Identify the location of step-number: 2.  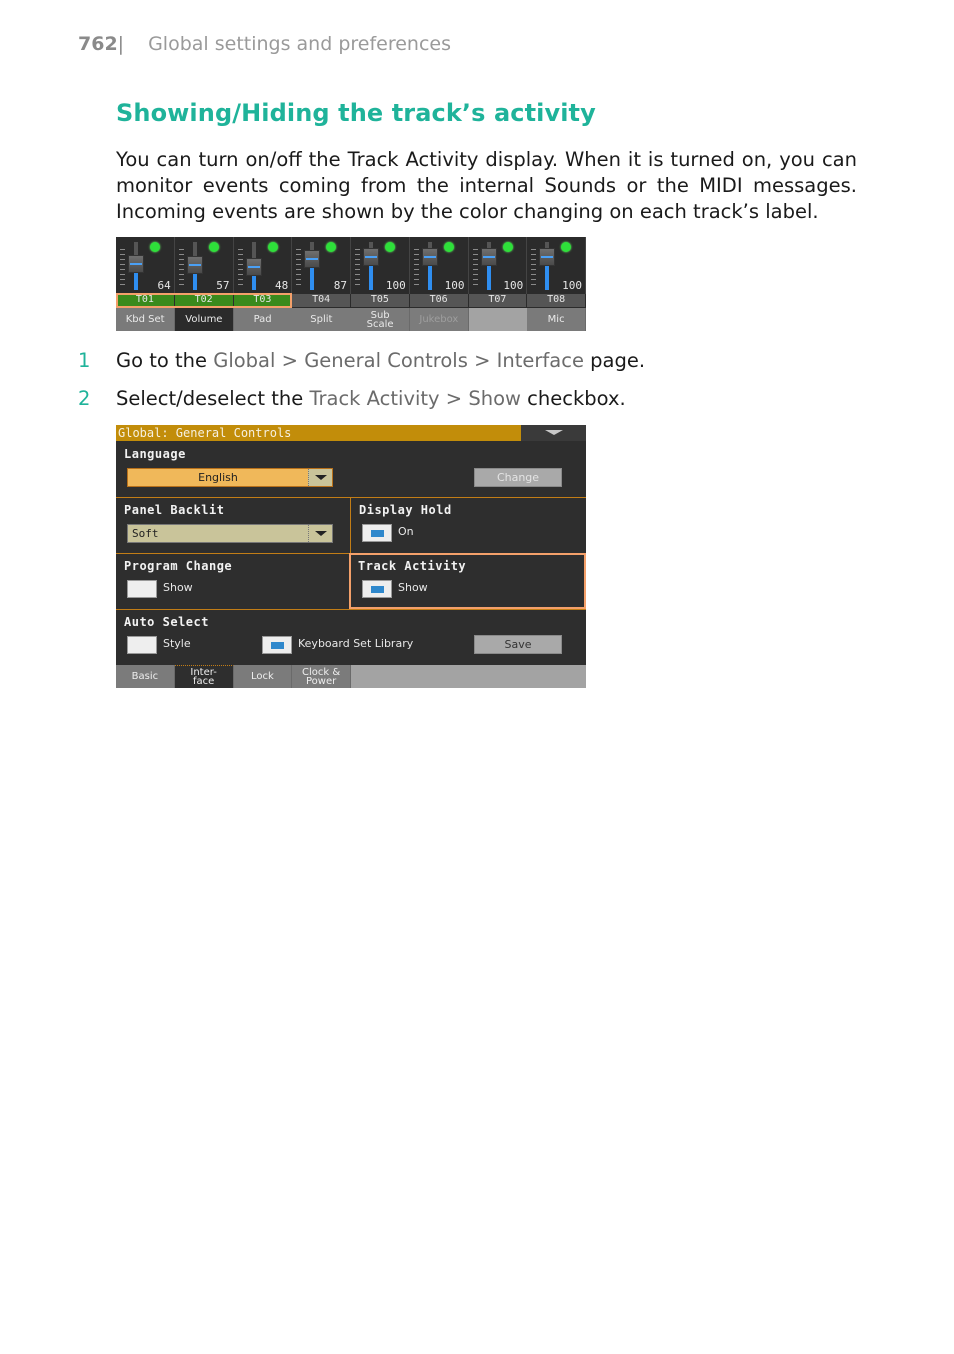
(84, 398).